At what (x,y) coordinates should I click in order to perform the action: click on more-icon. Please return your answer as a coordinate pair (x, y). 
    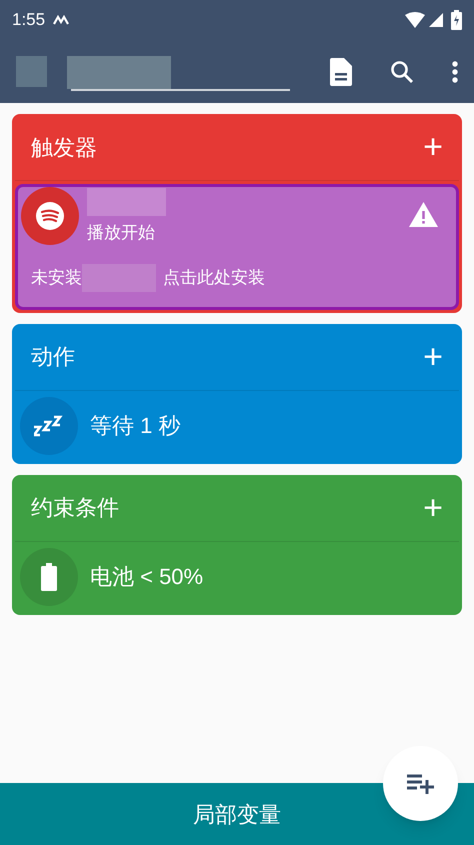
    Looking at the image, I should click on (455, 71).